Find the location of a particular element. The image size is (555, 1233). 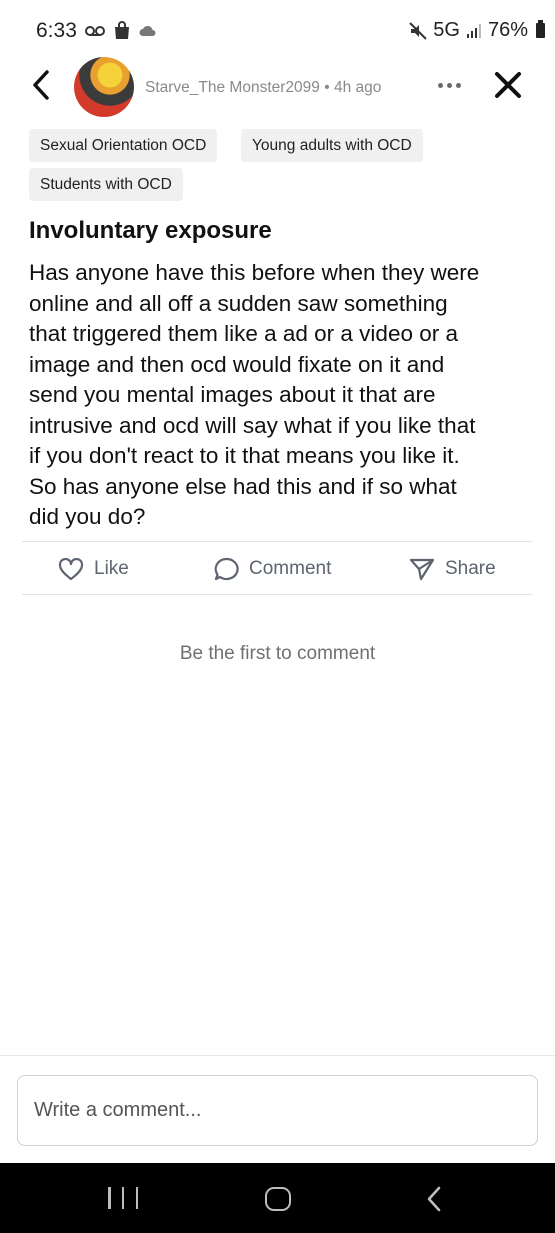

signal-icon is located at coordinates (473, 30).